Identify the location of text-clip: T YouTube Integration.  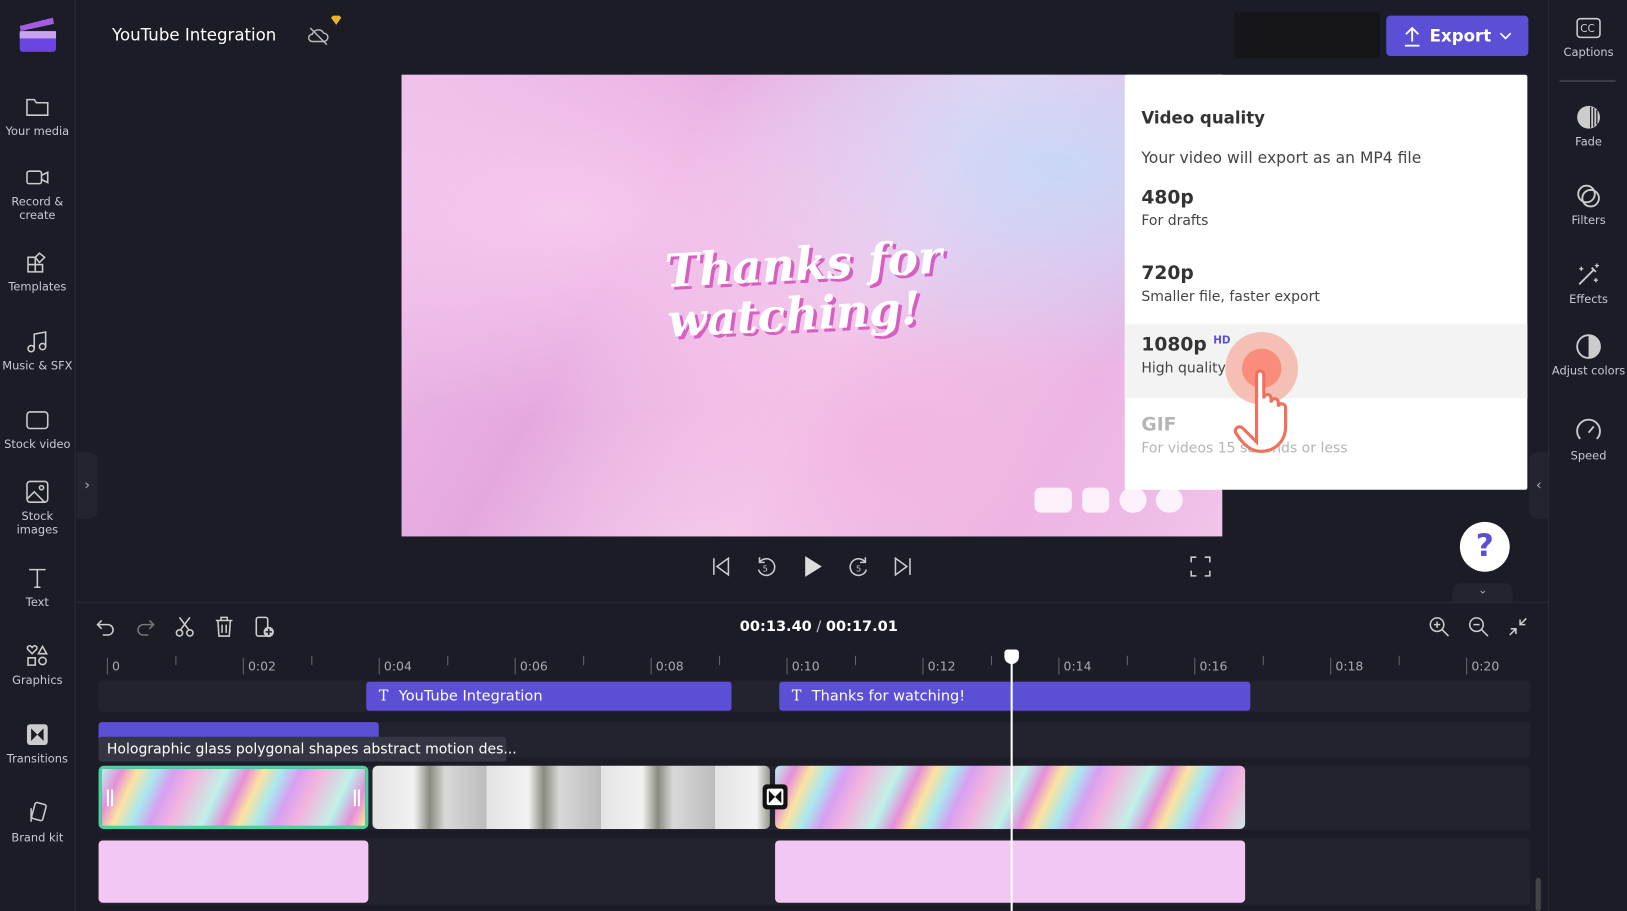
(549, 696).